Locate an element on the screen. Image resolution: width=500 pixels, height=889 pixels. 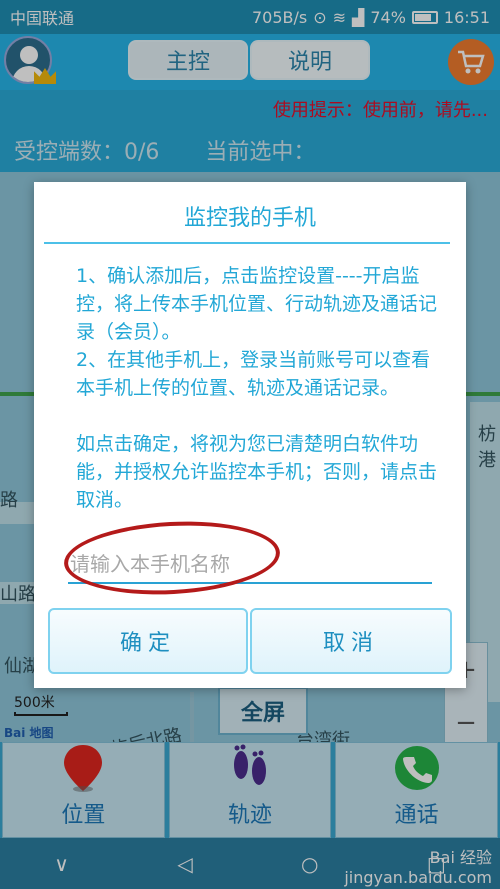
dialog-divider is located at coordinates (247, 243).